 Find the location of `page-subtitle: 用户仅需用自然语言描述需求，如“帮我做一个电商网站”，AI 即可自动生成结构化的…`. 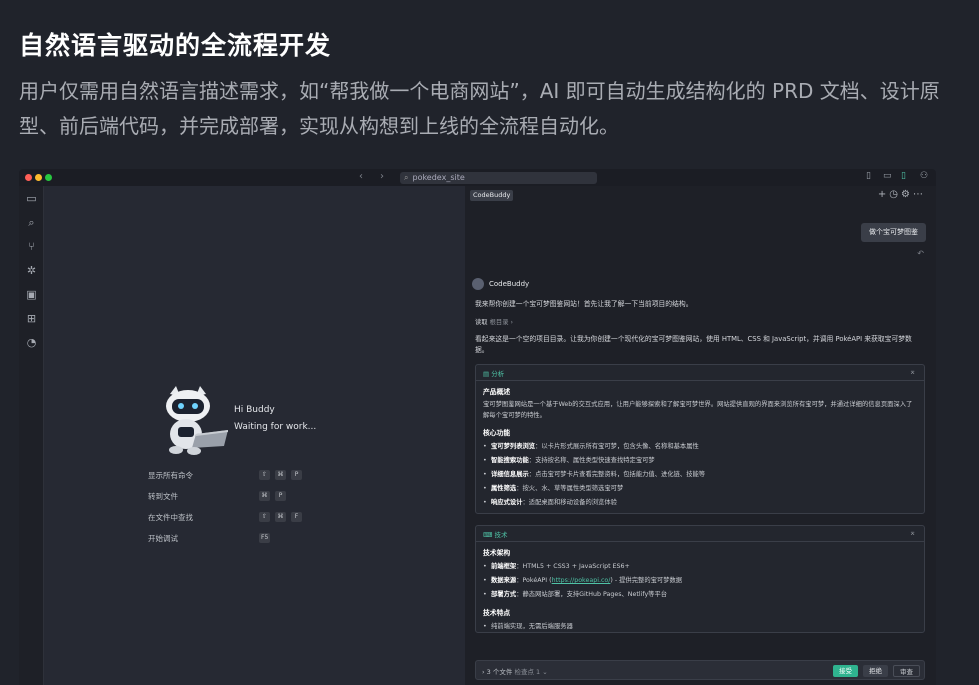

page-subtitle: 用户仅需用自然语言描述需求，如“帮我做一个电商网站”，AI 即可自动生成结构化的… is located at coordinates (479, 108).